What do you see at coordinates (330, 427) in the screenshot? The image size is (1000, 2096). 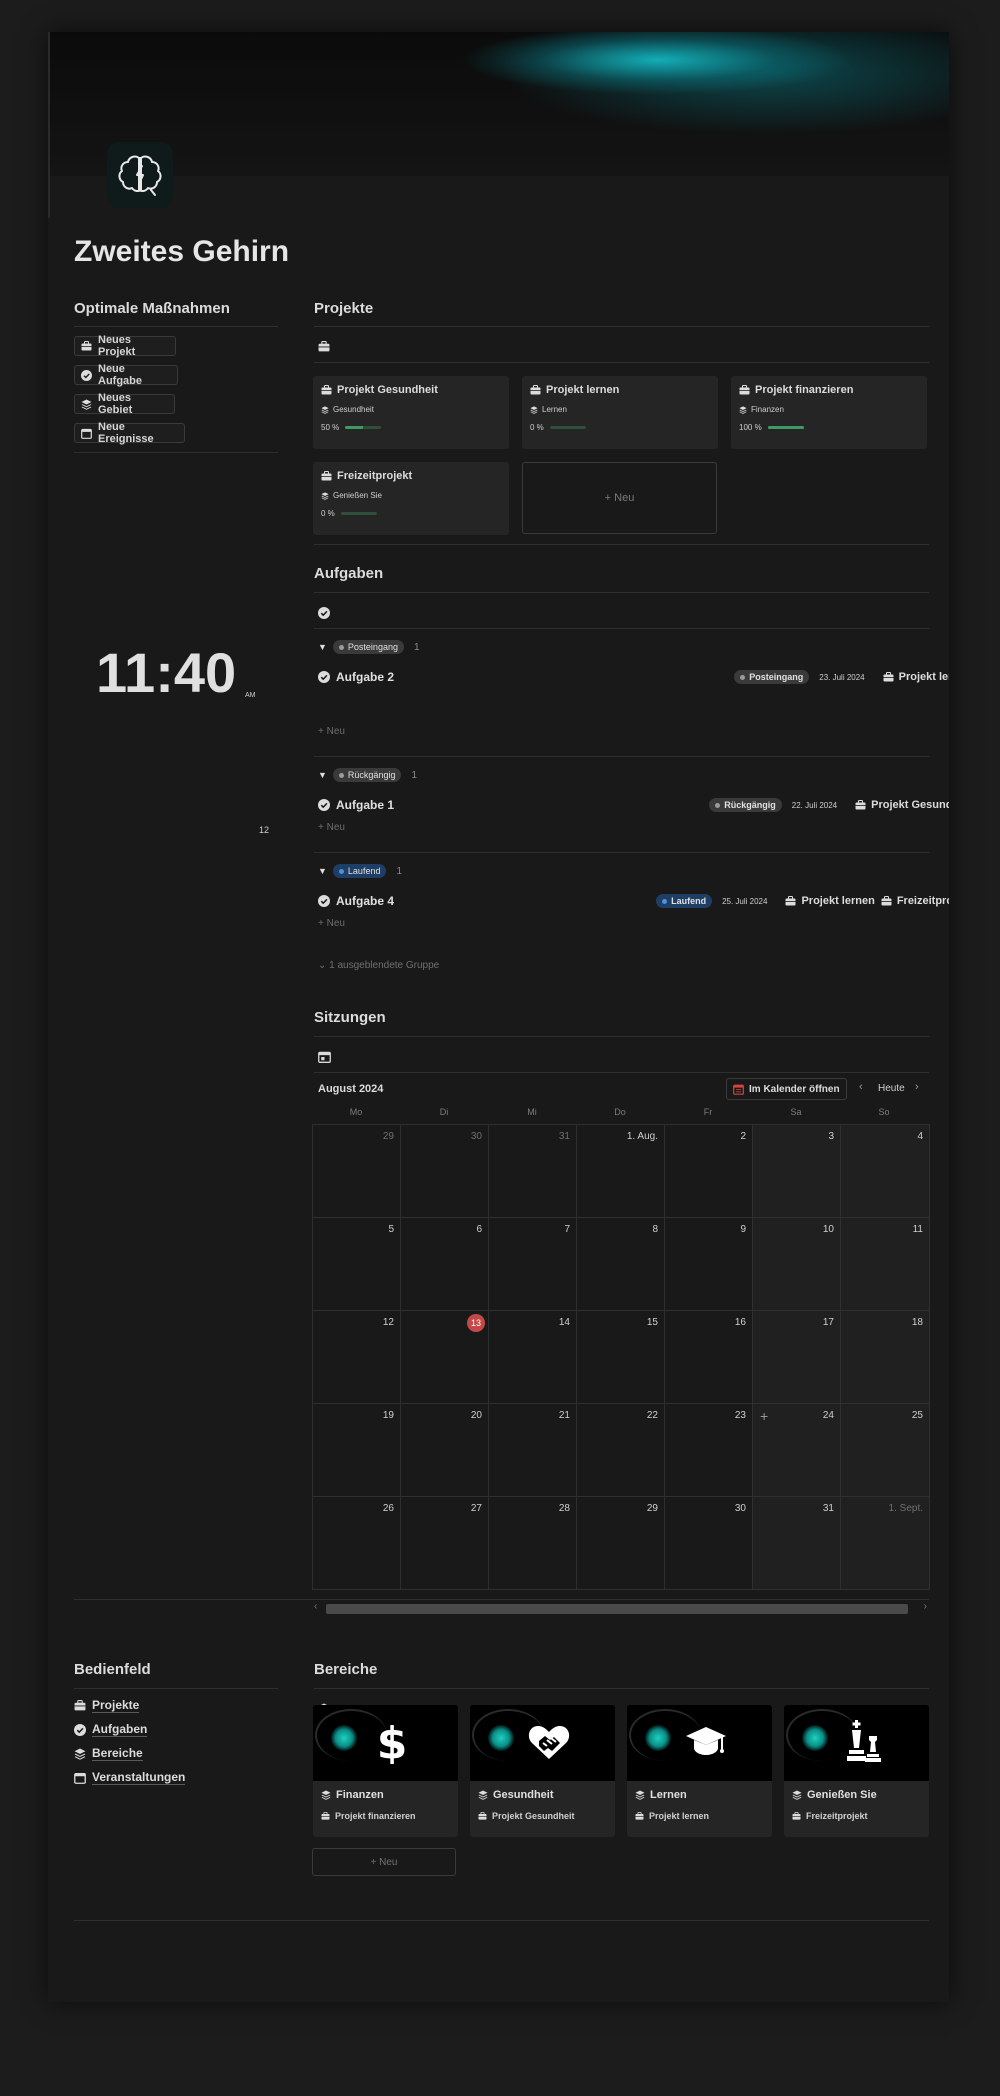 I see `progress-label: 50 %` at bounding box center [330, 427].